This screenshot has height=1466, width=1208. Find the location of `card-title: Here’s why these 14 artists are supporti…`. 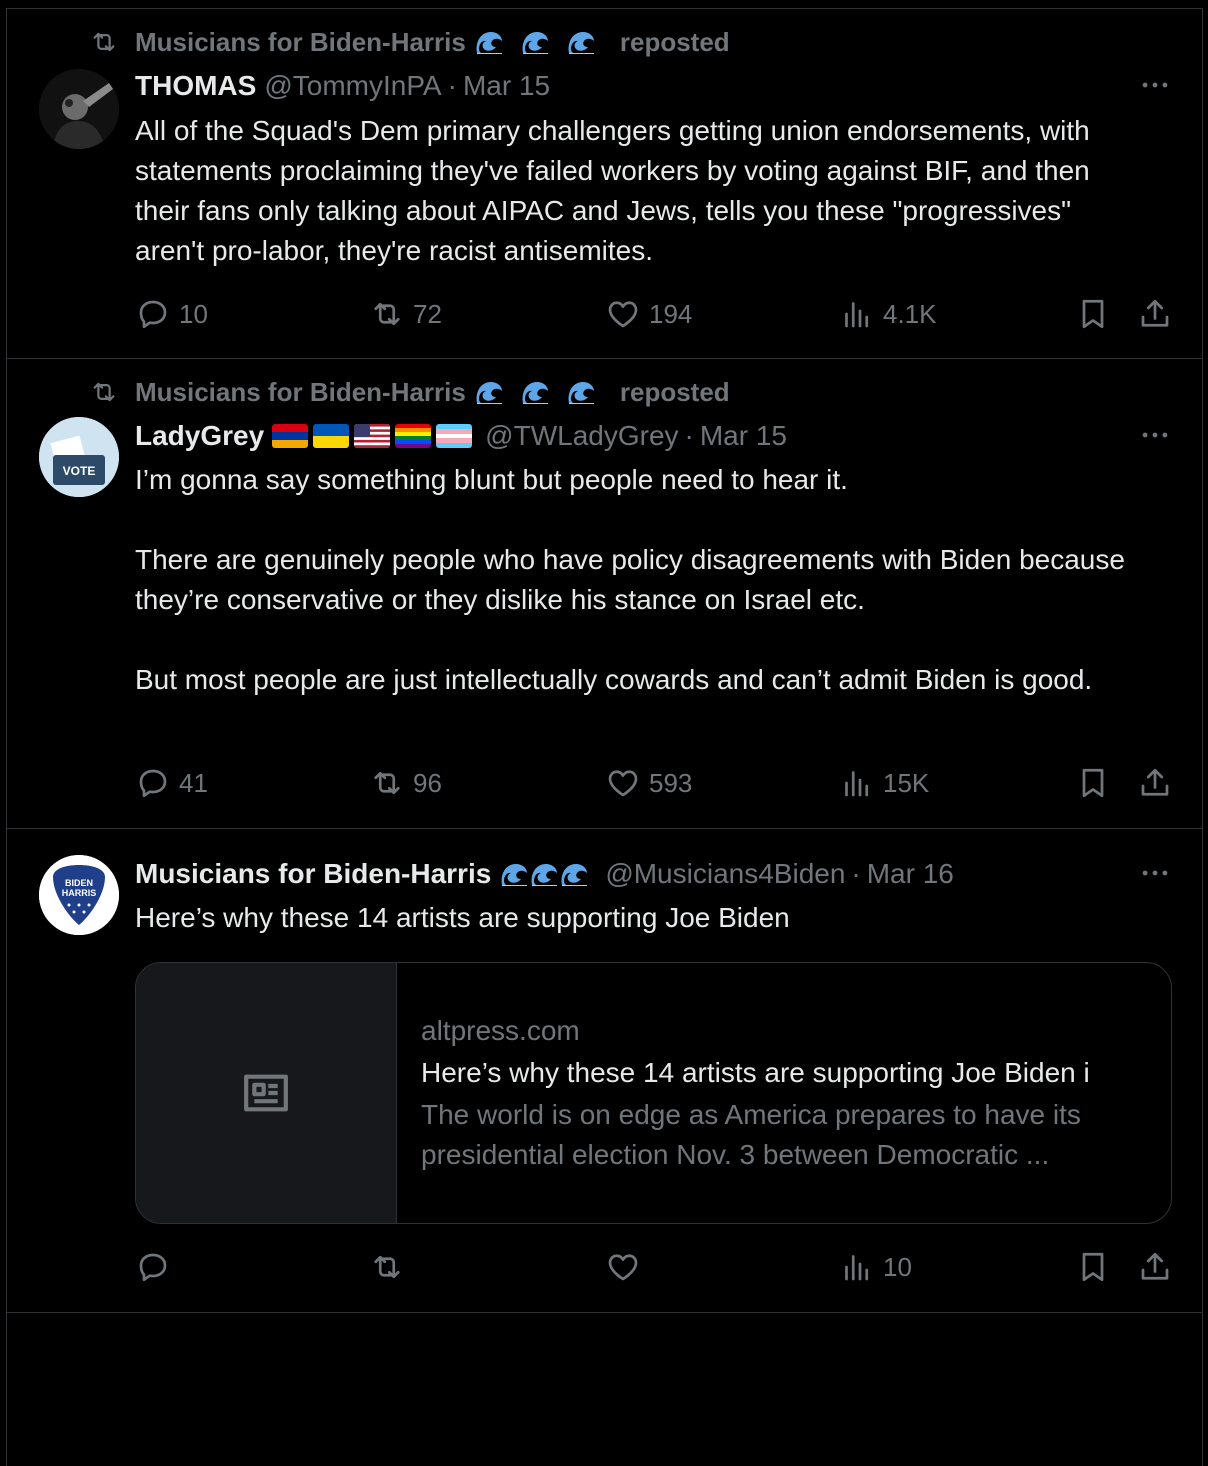

card-title: Here’s why these 14 artists are supporti… is located at coordinates (755, 1072).